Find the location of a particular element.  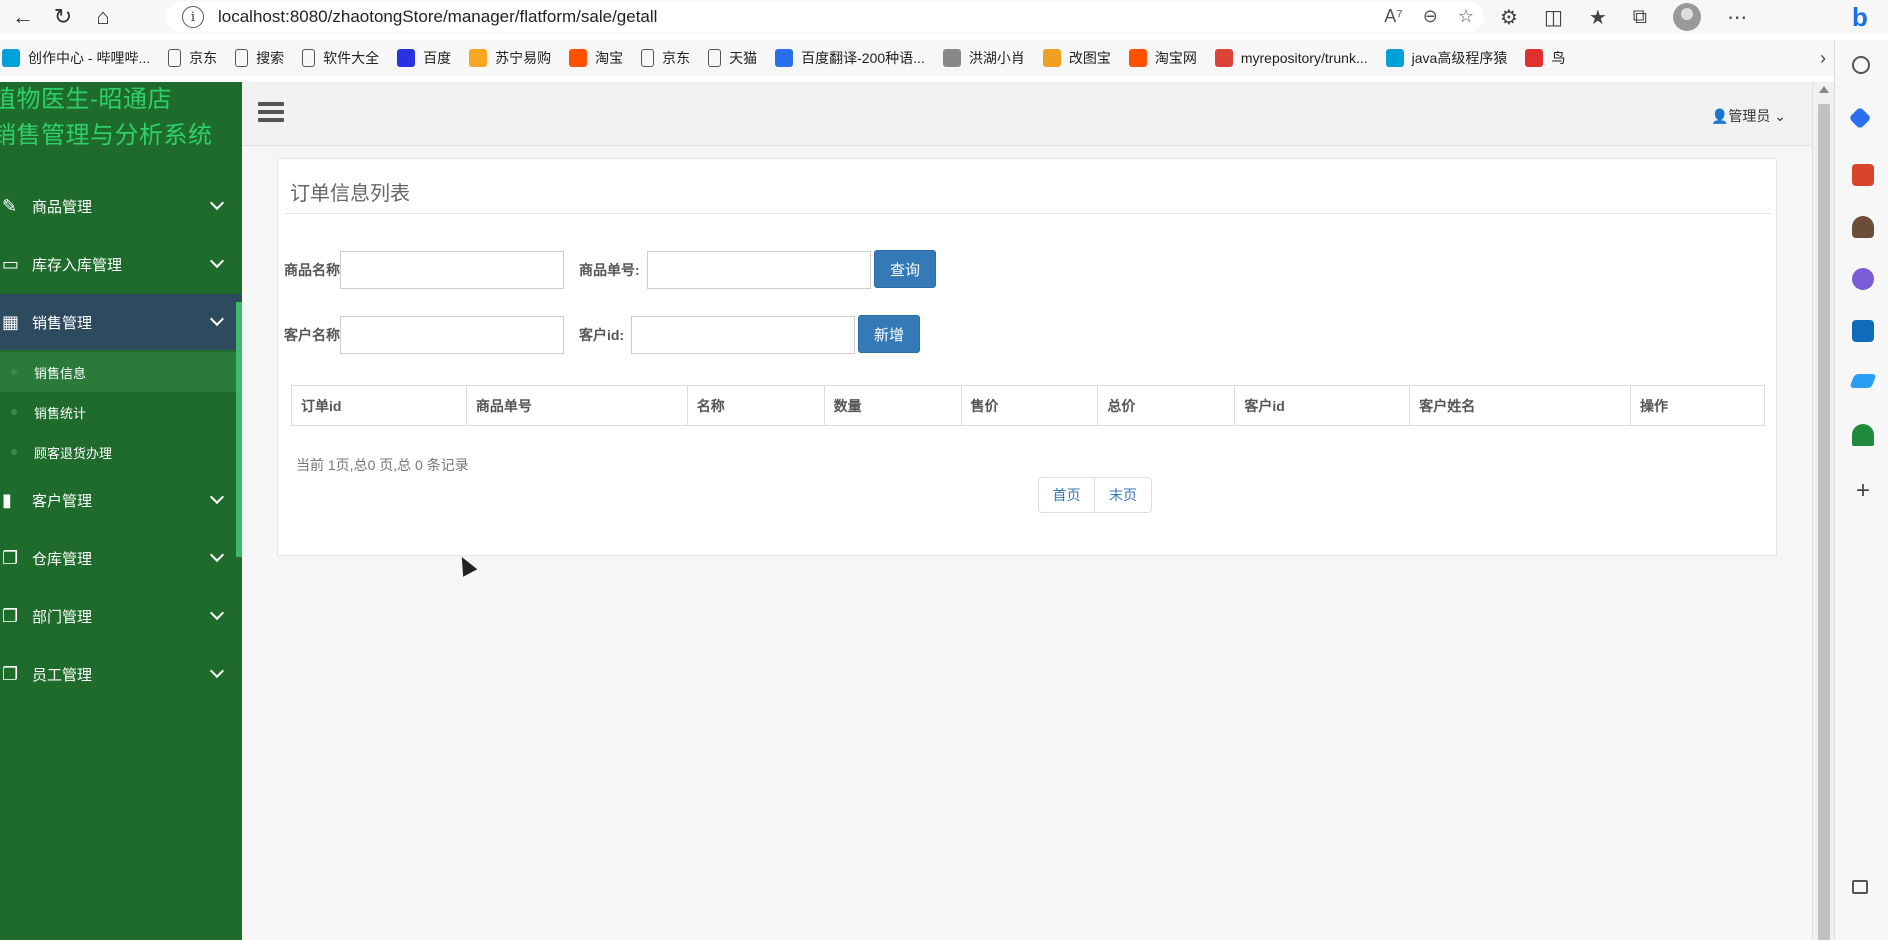

brand-line2: 销售管理与分析系统 is located at coordinates (106, 135).